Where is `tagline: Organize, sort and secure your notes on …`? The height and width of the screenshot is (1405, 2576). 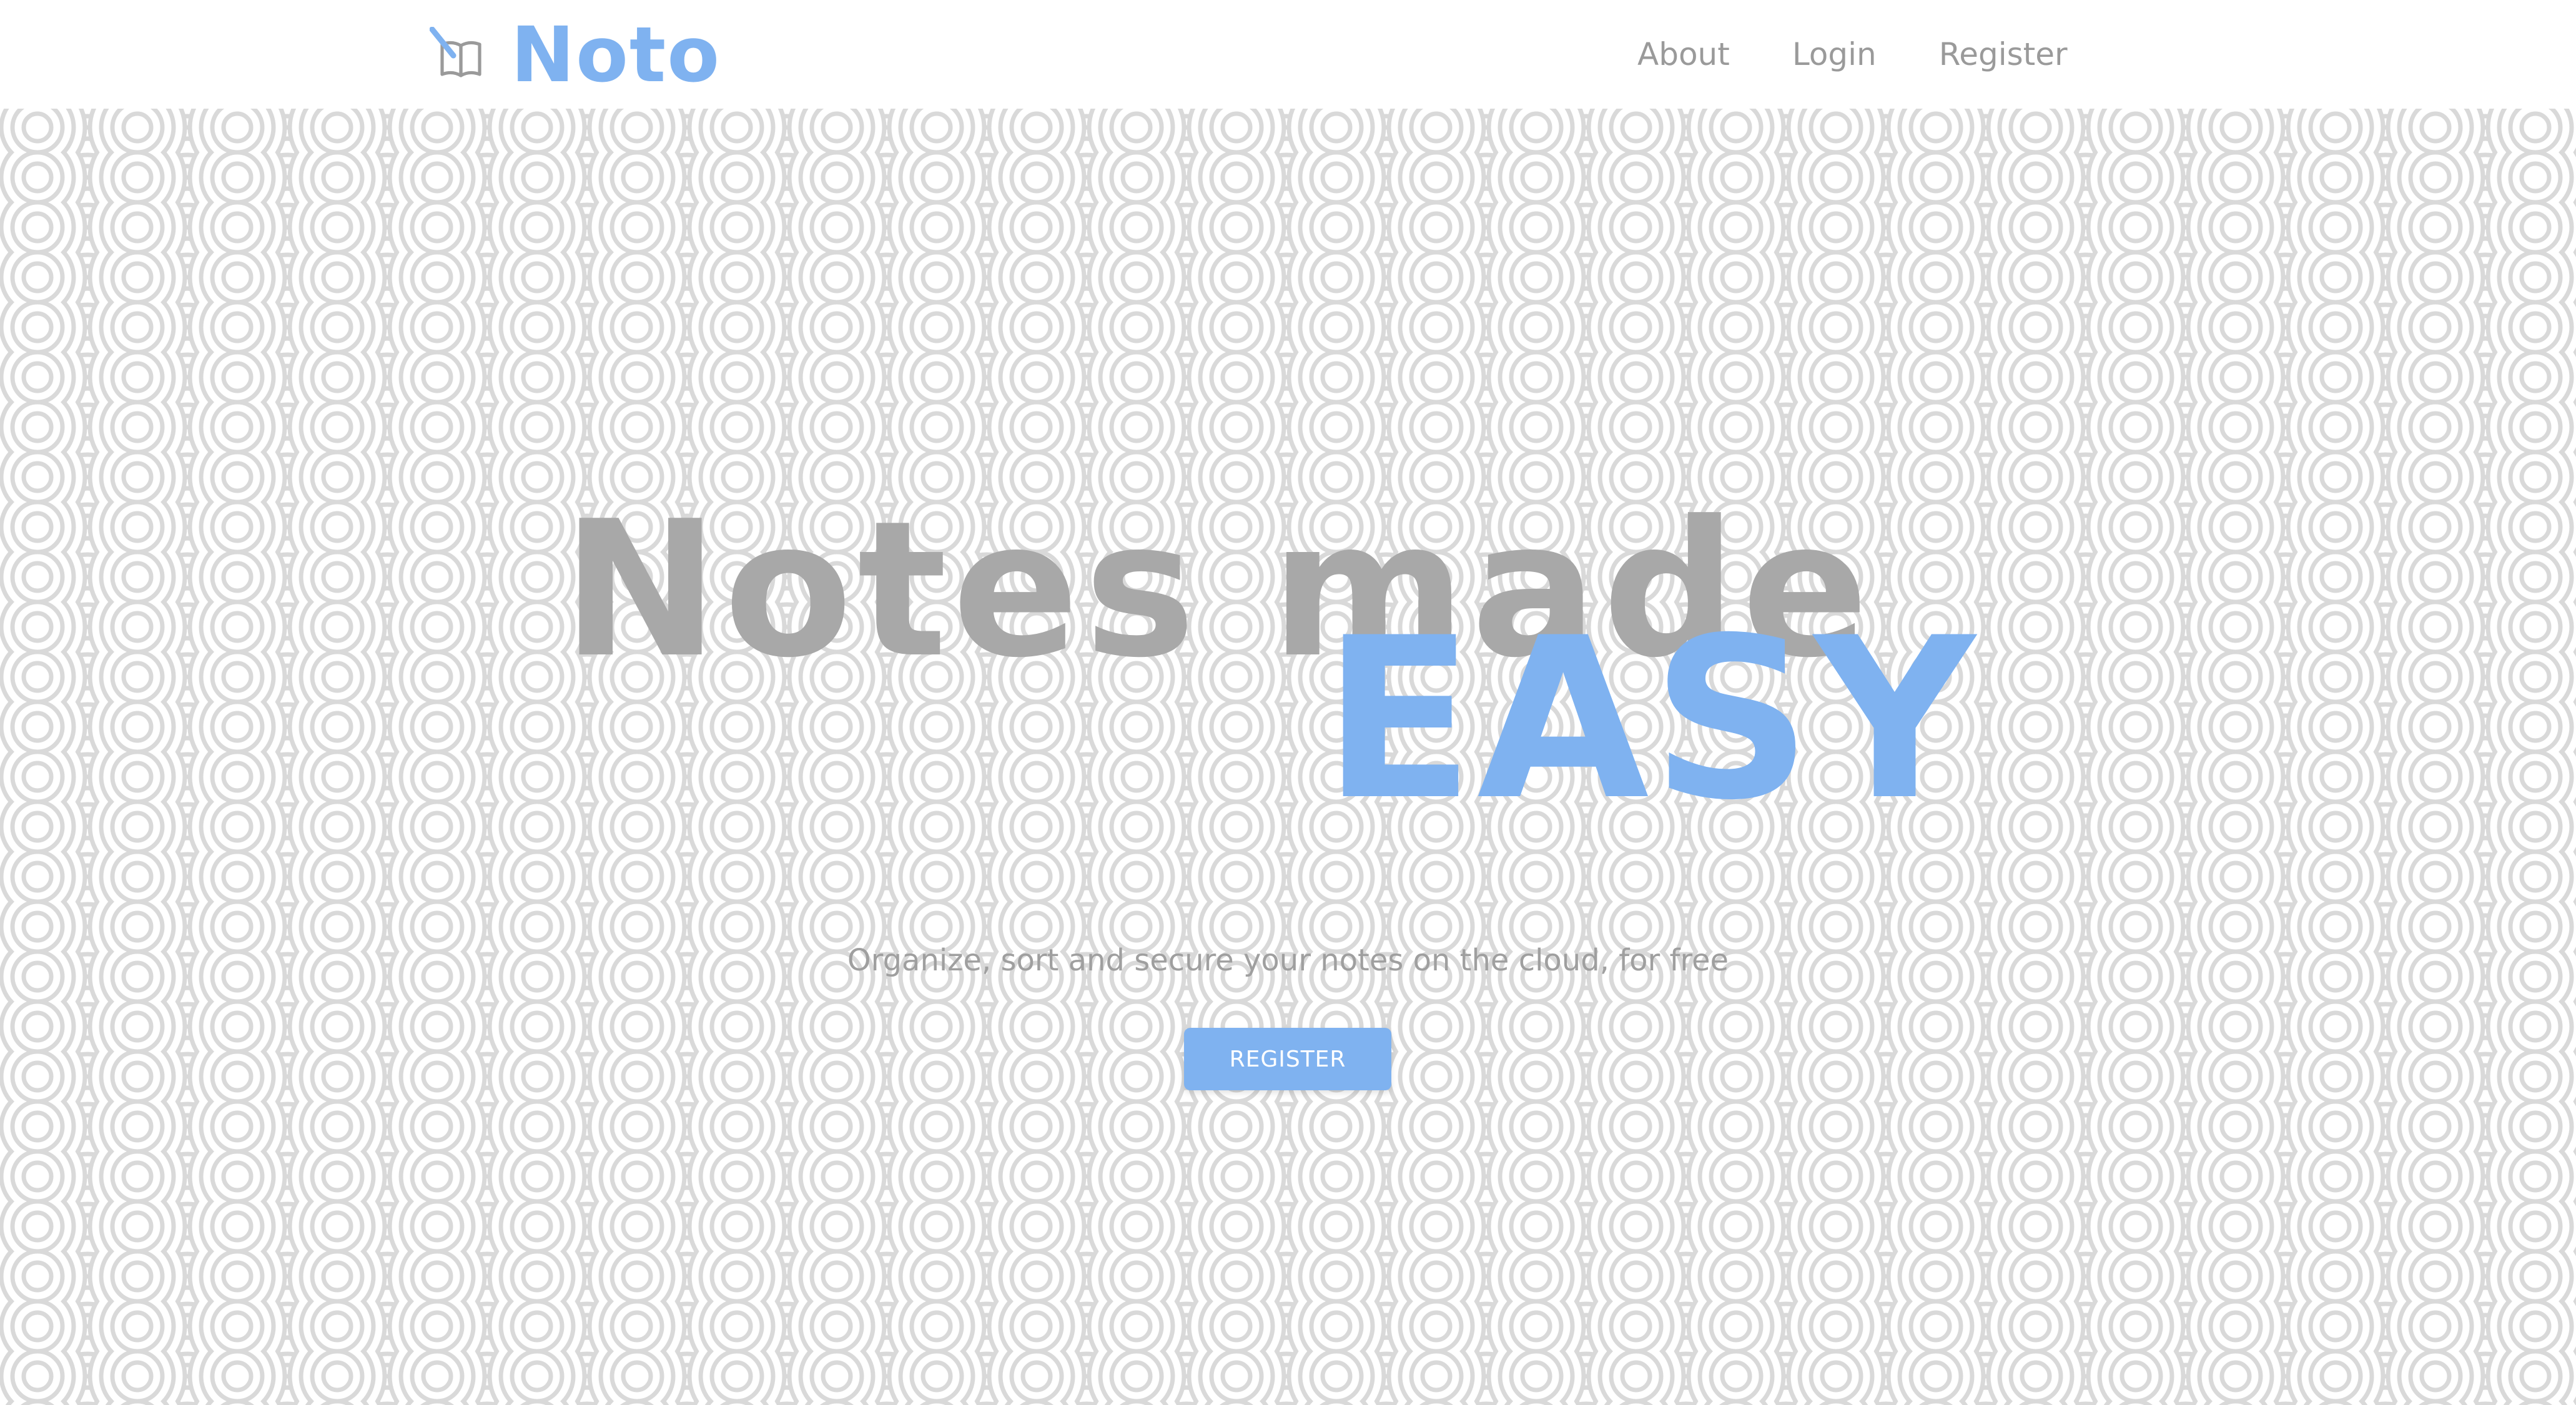 tagline: Organize, sort and secure your notes on … is located at coordinates (1288, 960).